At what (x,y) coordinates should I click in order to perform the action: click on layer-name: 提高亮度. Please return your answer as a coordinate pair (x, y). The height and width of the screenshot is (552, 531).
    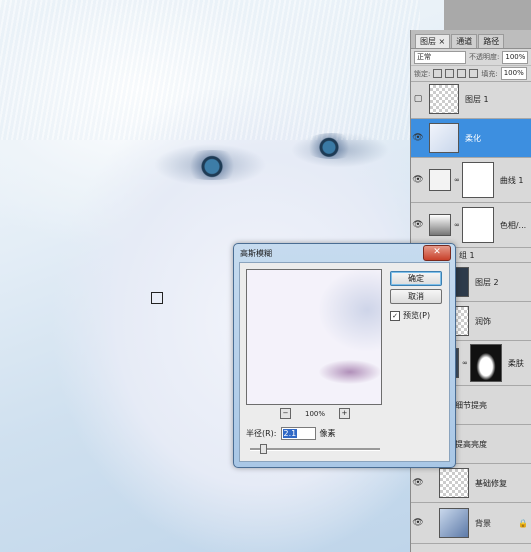
    Looking at the image, I should click on (471, 444).